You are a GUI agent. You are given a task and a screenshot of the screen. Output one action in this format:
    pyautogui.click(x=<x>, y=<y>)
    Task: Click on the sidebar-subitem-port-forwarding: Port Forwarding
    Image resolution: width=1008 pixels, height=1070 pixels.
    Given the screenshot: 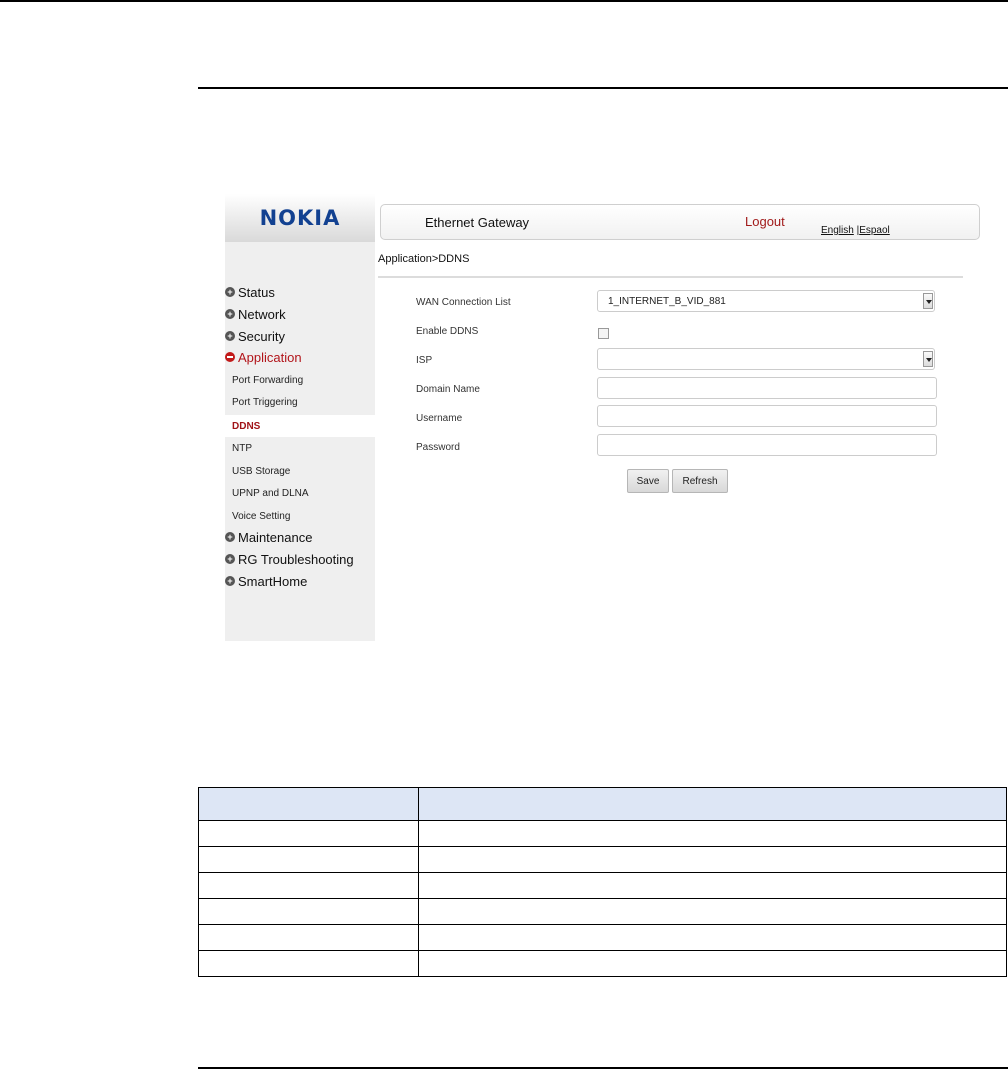 What is the action you would take?
    pyautogui.click(x=267, y=380)
    